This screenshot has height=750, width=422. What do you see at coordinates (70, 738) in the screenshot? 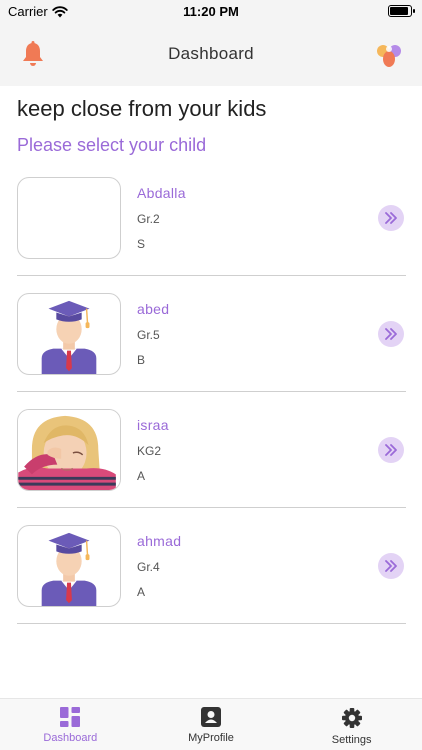
I see `tab-dashboard-label: Dashboard` at bounding box center [70, 738].